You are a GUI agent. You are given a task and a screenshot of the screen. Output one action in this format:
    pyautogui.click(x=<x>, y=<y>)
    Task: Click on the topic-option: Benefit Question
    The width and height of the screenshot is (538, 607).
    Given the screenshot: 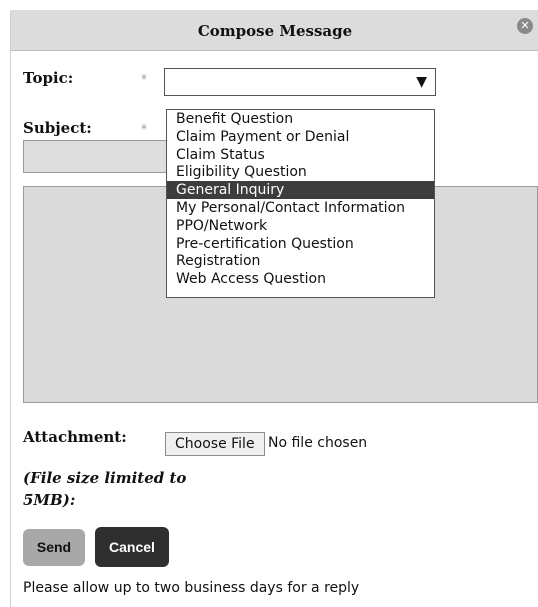 What is the action you would take?
    pyautogui.click(x=300, y=119)
    